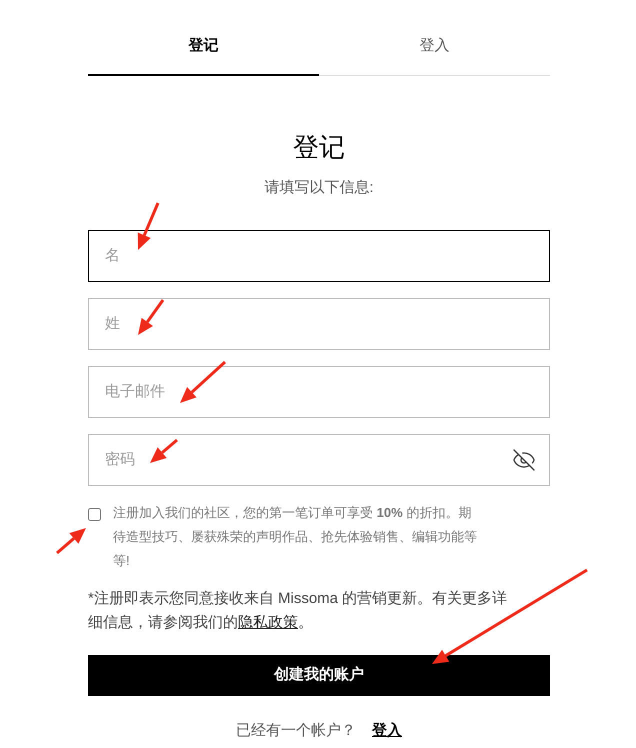 The width and height of the screenshot is (636, 748). I want to click on page-heading: 登记, so click(319, 147).